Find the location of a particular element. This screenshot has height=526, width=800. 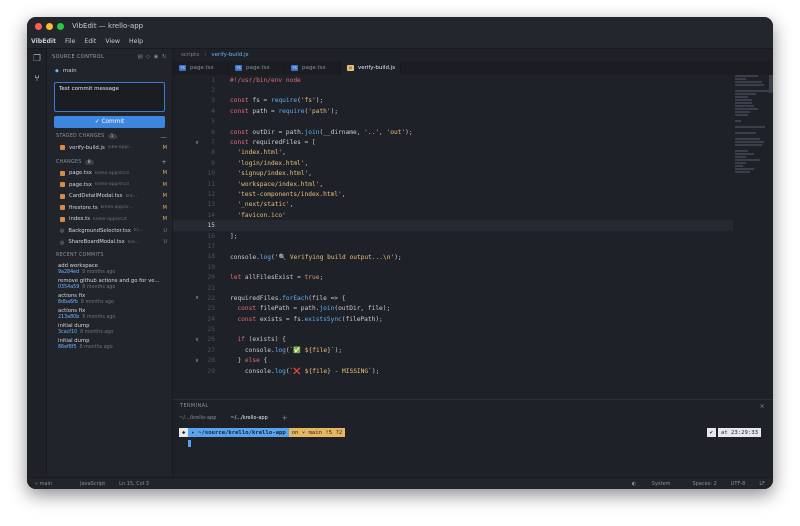

terminal-tab: ~/.../krello-app is located at coordinates (197, 418).